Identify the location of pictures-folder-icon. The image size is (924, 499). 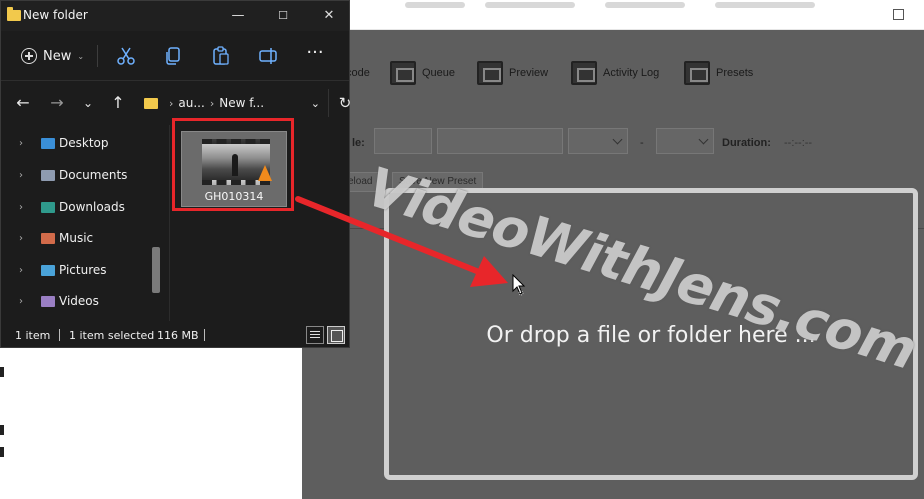
(48, 270).